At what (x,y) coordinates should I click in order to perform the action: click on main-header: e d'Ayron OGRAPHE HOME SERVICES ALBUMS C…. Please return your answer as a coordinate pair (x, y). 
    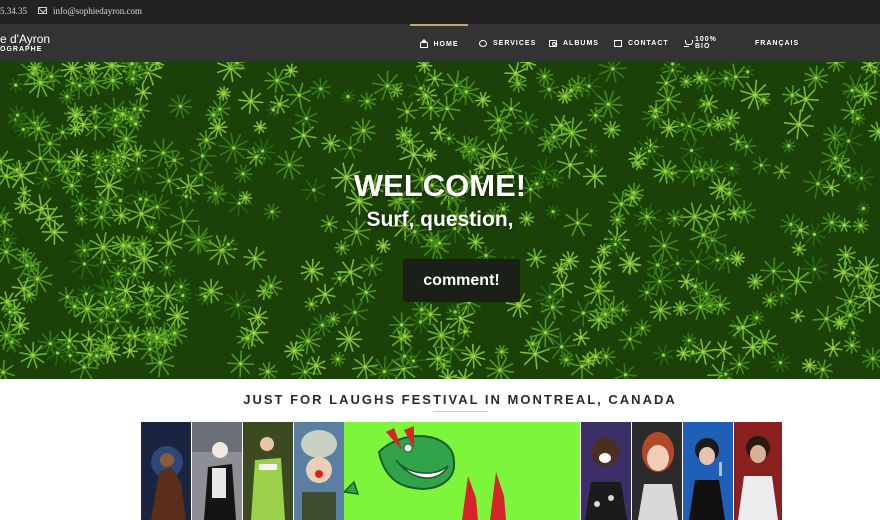
    Looking at the image, I should click on (440, 43).